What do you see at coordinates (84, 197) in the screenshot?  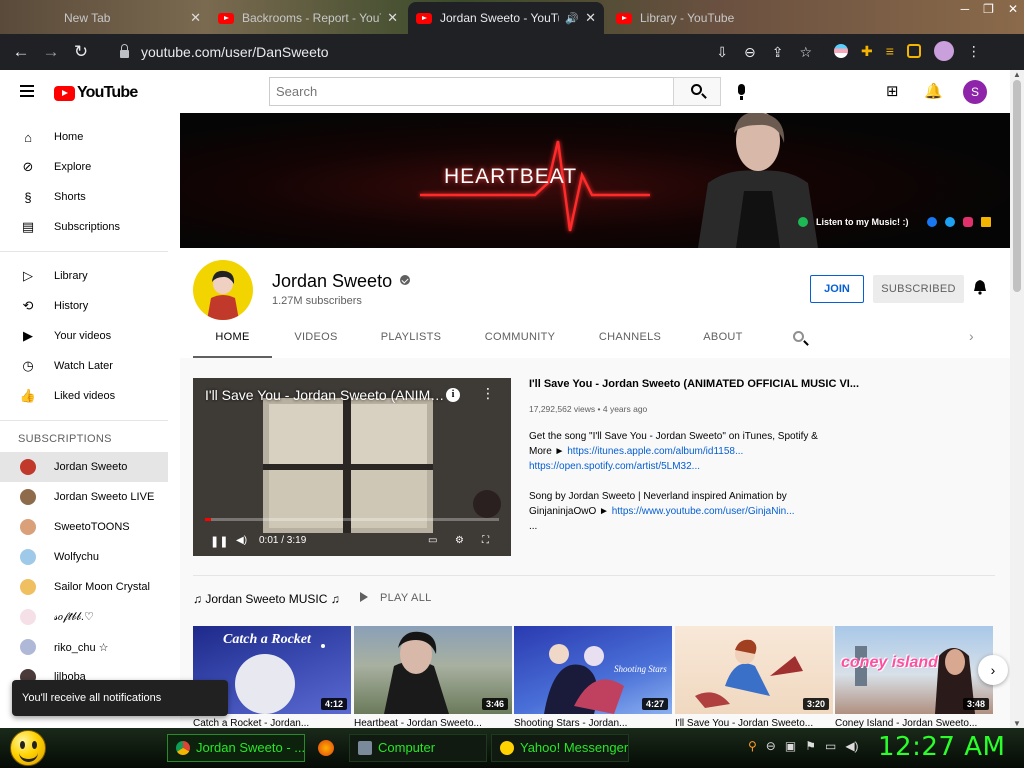 I see `sidebar-item-shorts: § Shorts` at bounding box center [84, 197].